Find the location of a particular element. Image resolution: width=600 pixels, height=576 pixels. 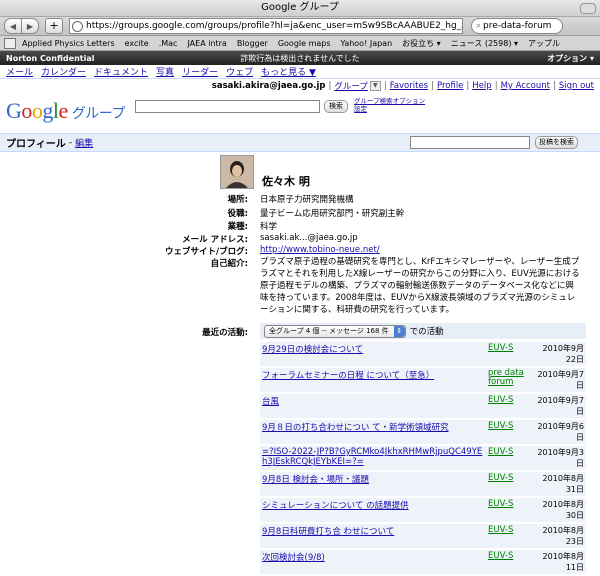

bookmark-item: Blogger is located at coordinates (252, 43).